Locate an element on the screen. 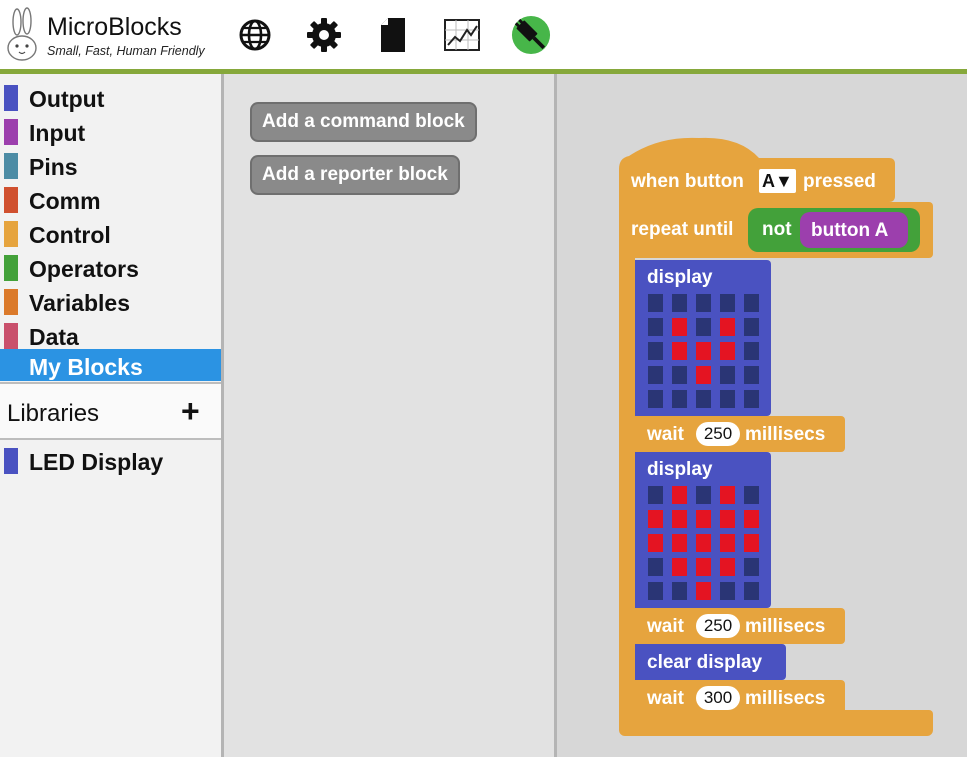 Image resolution: width=967 pixels, height=757 pixels. wait-input-1: 250 is located at coordinates (718, 434).